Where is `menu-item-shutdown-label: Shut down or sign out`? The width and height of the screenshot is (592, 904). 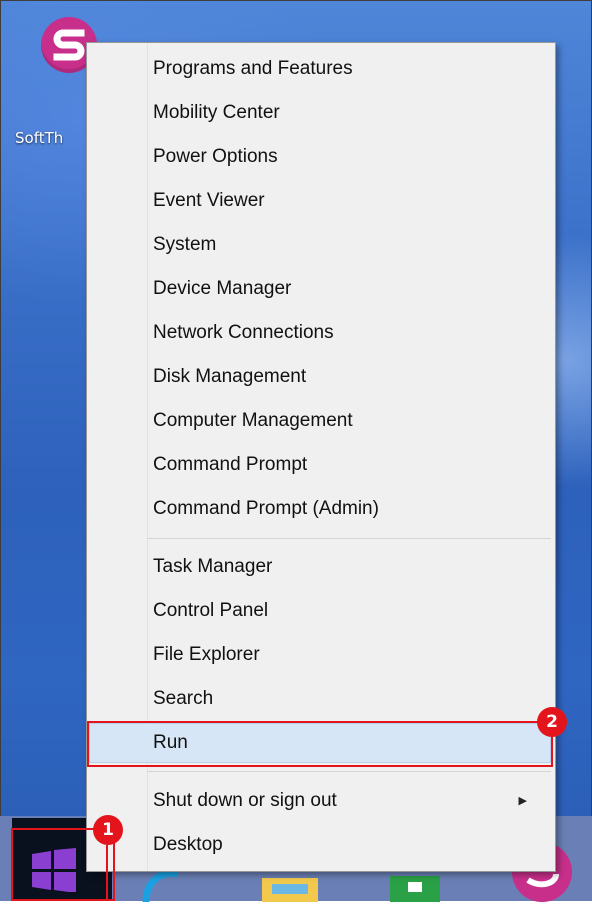
menu-item-shutdown-label: Shut down or sign out is located at coordinates (245, 800).